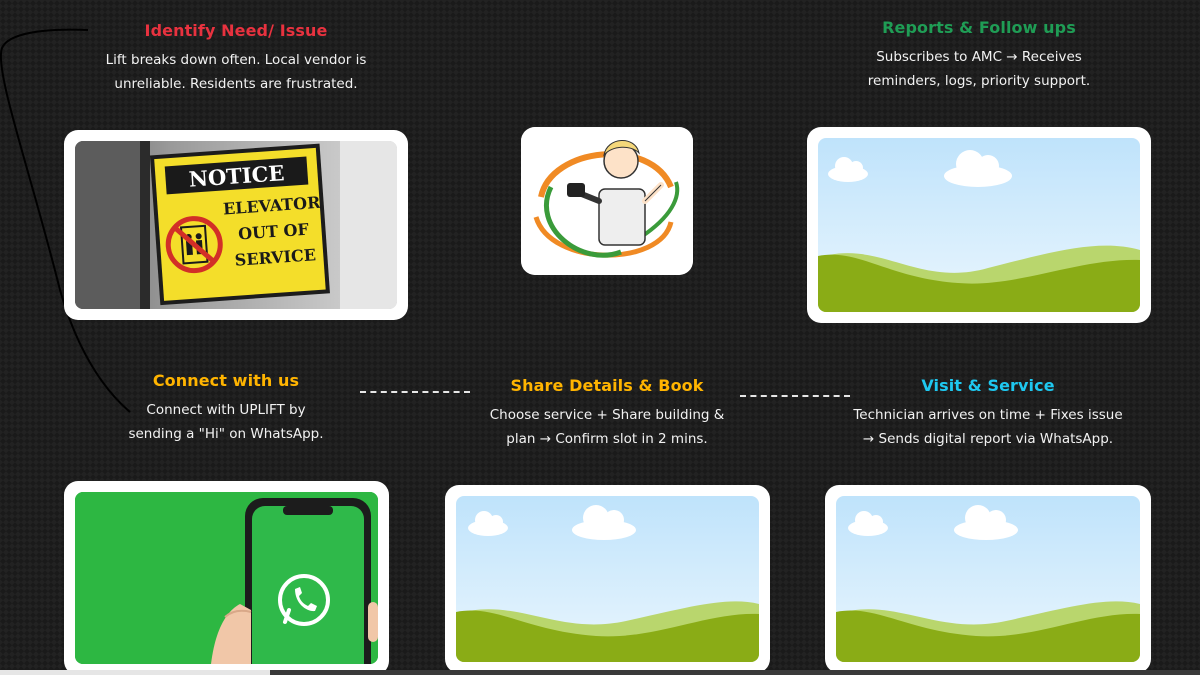 Image resolution: width=1200 pixels, height=675 pixels. What do you see at coordinates (979, 81) in the screenshot?
I see `step-reports-desc-line2: reminders, logs, priority support.` at bounding box center [979, 81].